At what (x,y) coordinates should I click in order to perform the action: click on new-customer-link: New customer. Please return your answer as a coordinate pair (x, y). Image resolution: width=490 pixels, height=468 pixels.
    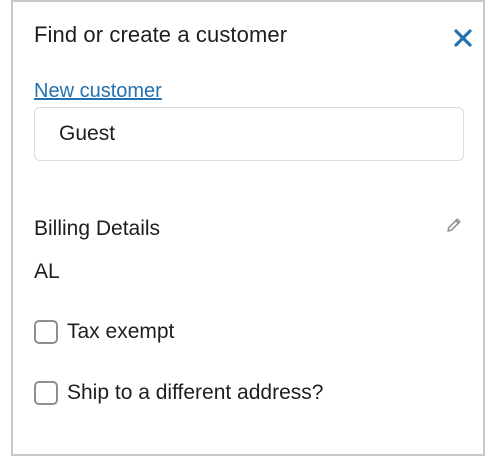
    Looking at the image, I should click on (98, 91).